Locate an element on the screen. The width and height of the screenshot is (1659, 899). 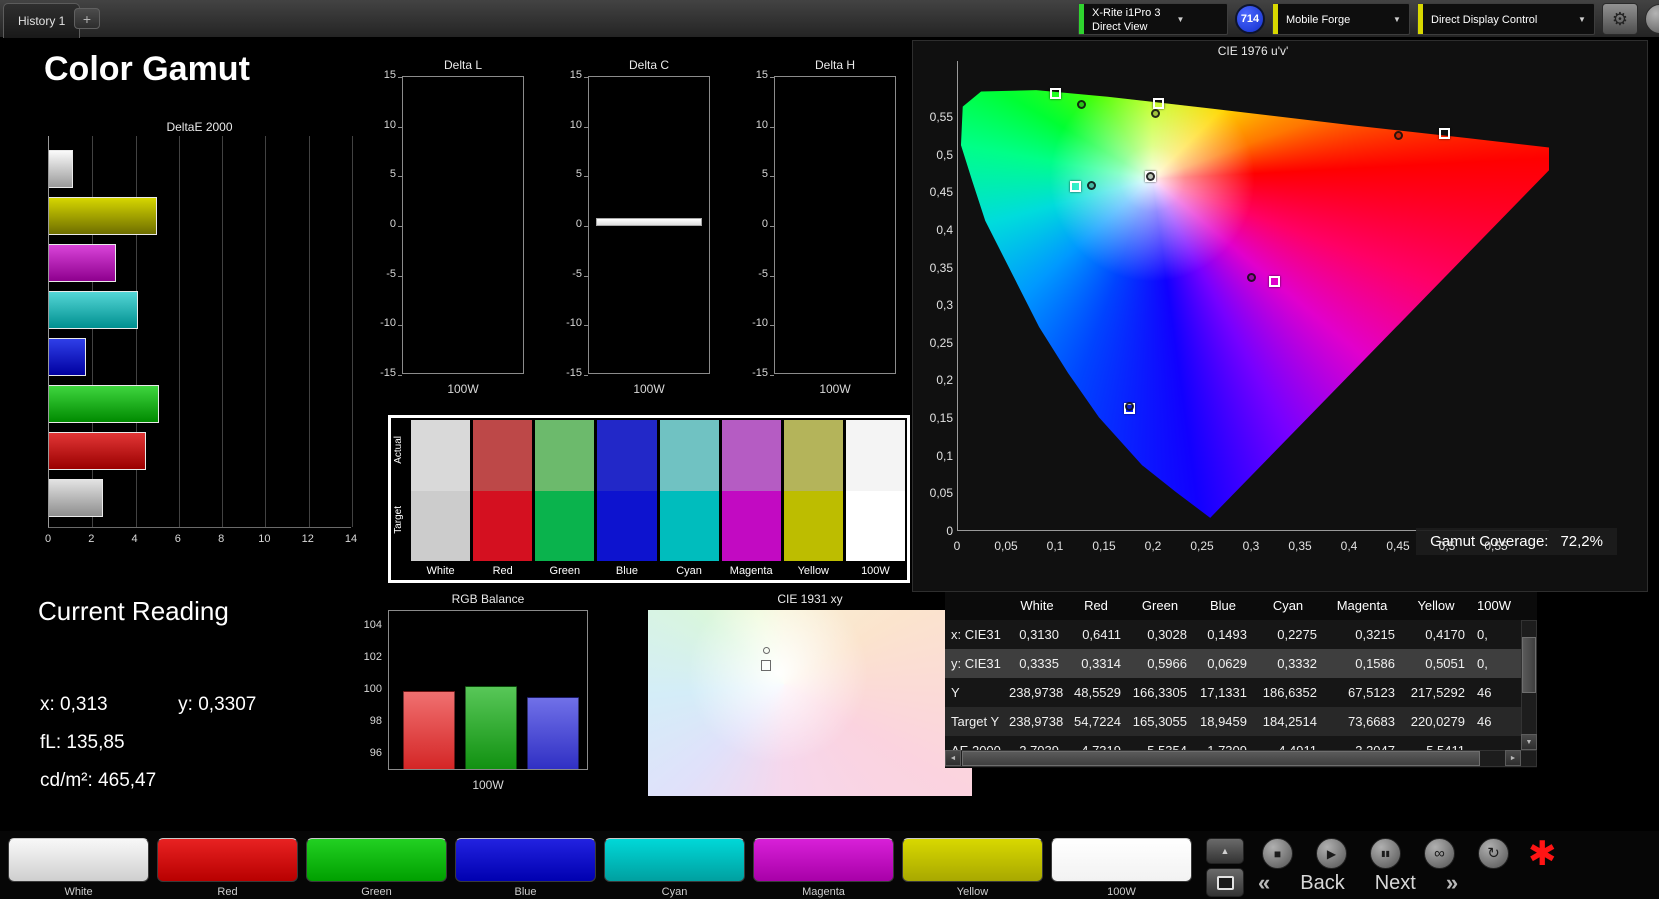
scroll-down-button: ▼ is located at coordinates (1529, 742).